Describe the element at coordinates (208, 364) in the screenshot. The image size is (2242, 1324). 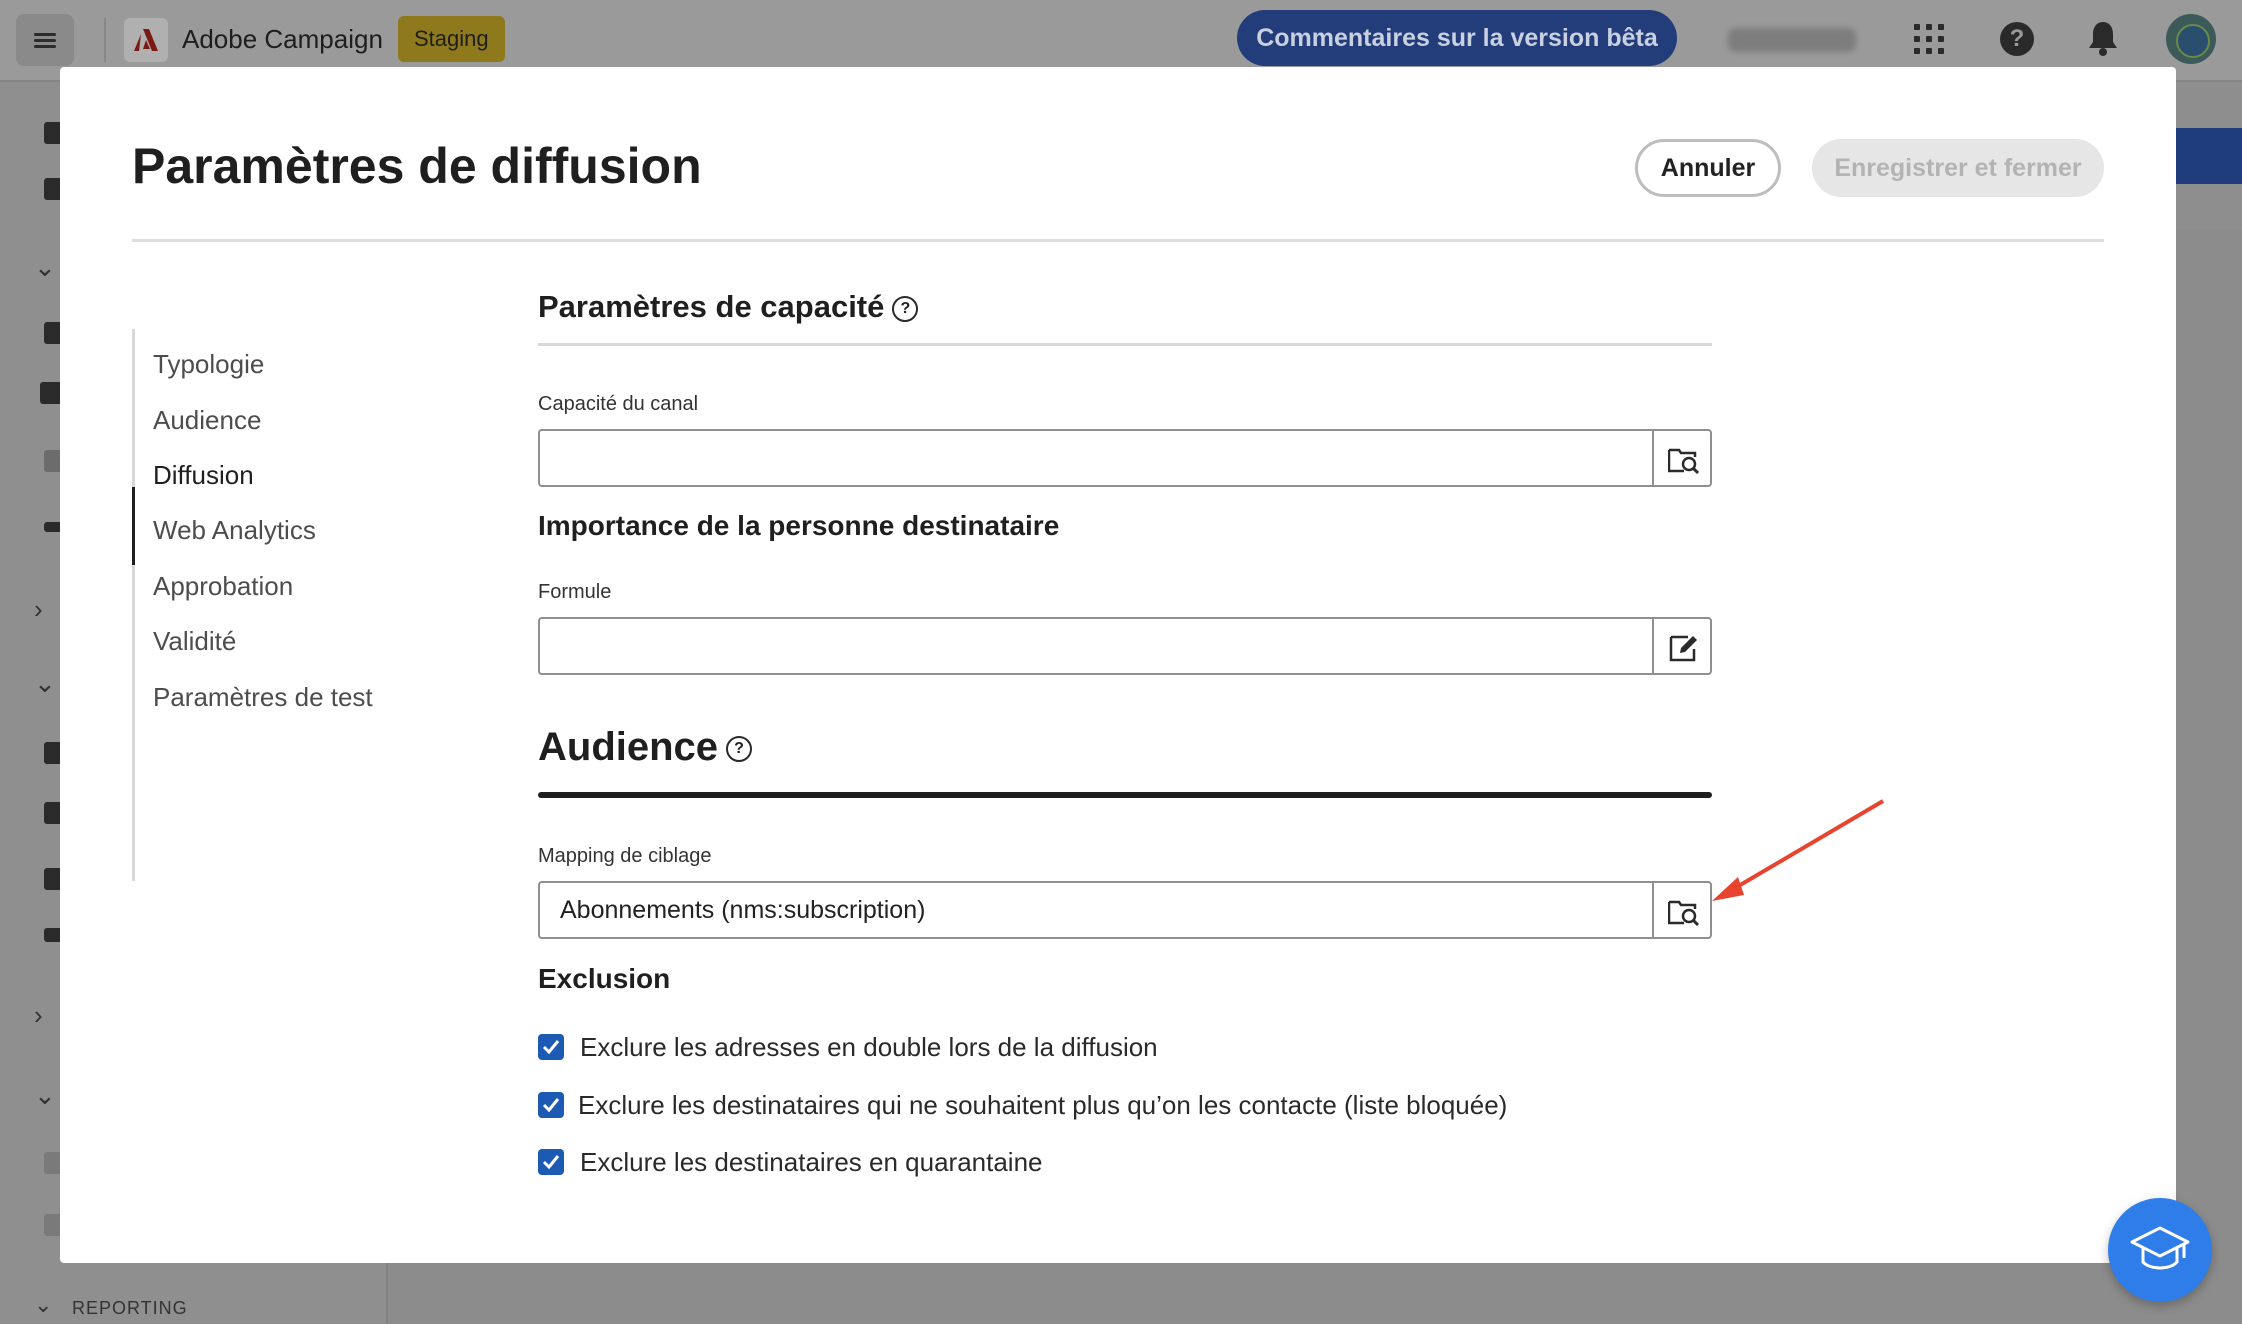
I see `nav-item-typologie: Typologie` at that location.